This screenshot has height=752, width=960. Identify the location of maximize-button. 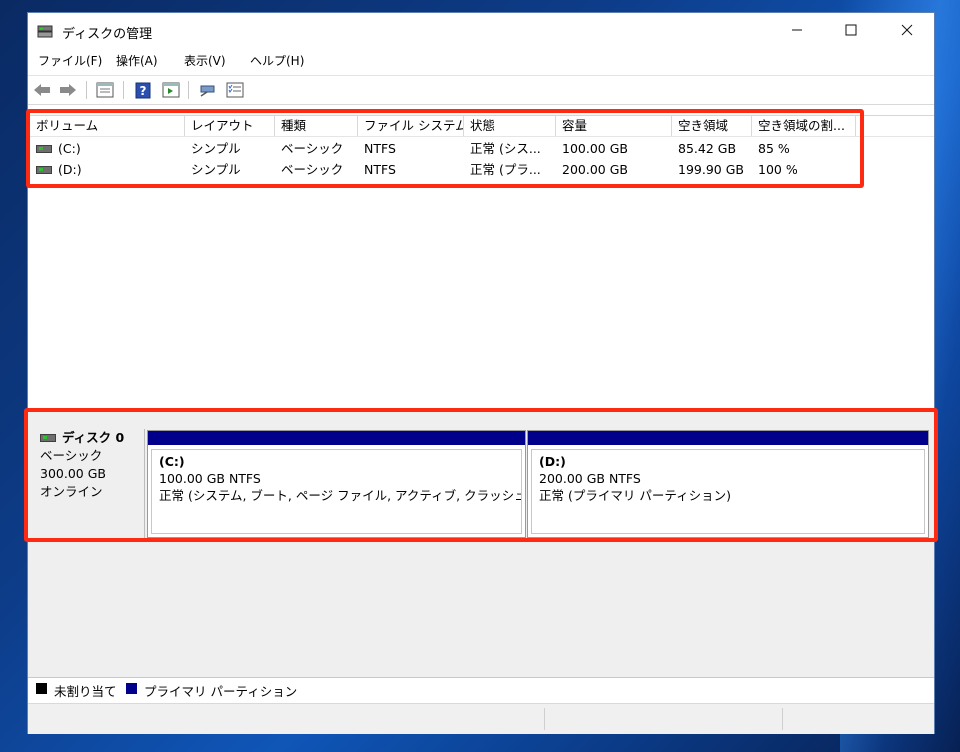
(851, 30).